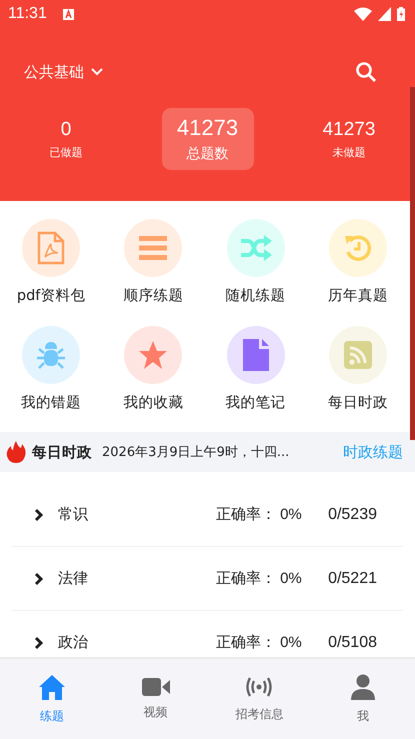  What do you see at coordinates (66, 139) in the screenshot?
I see `stat-card: 0 已做题` at bounding box center [66, 139].